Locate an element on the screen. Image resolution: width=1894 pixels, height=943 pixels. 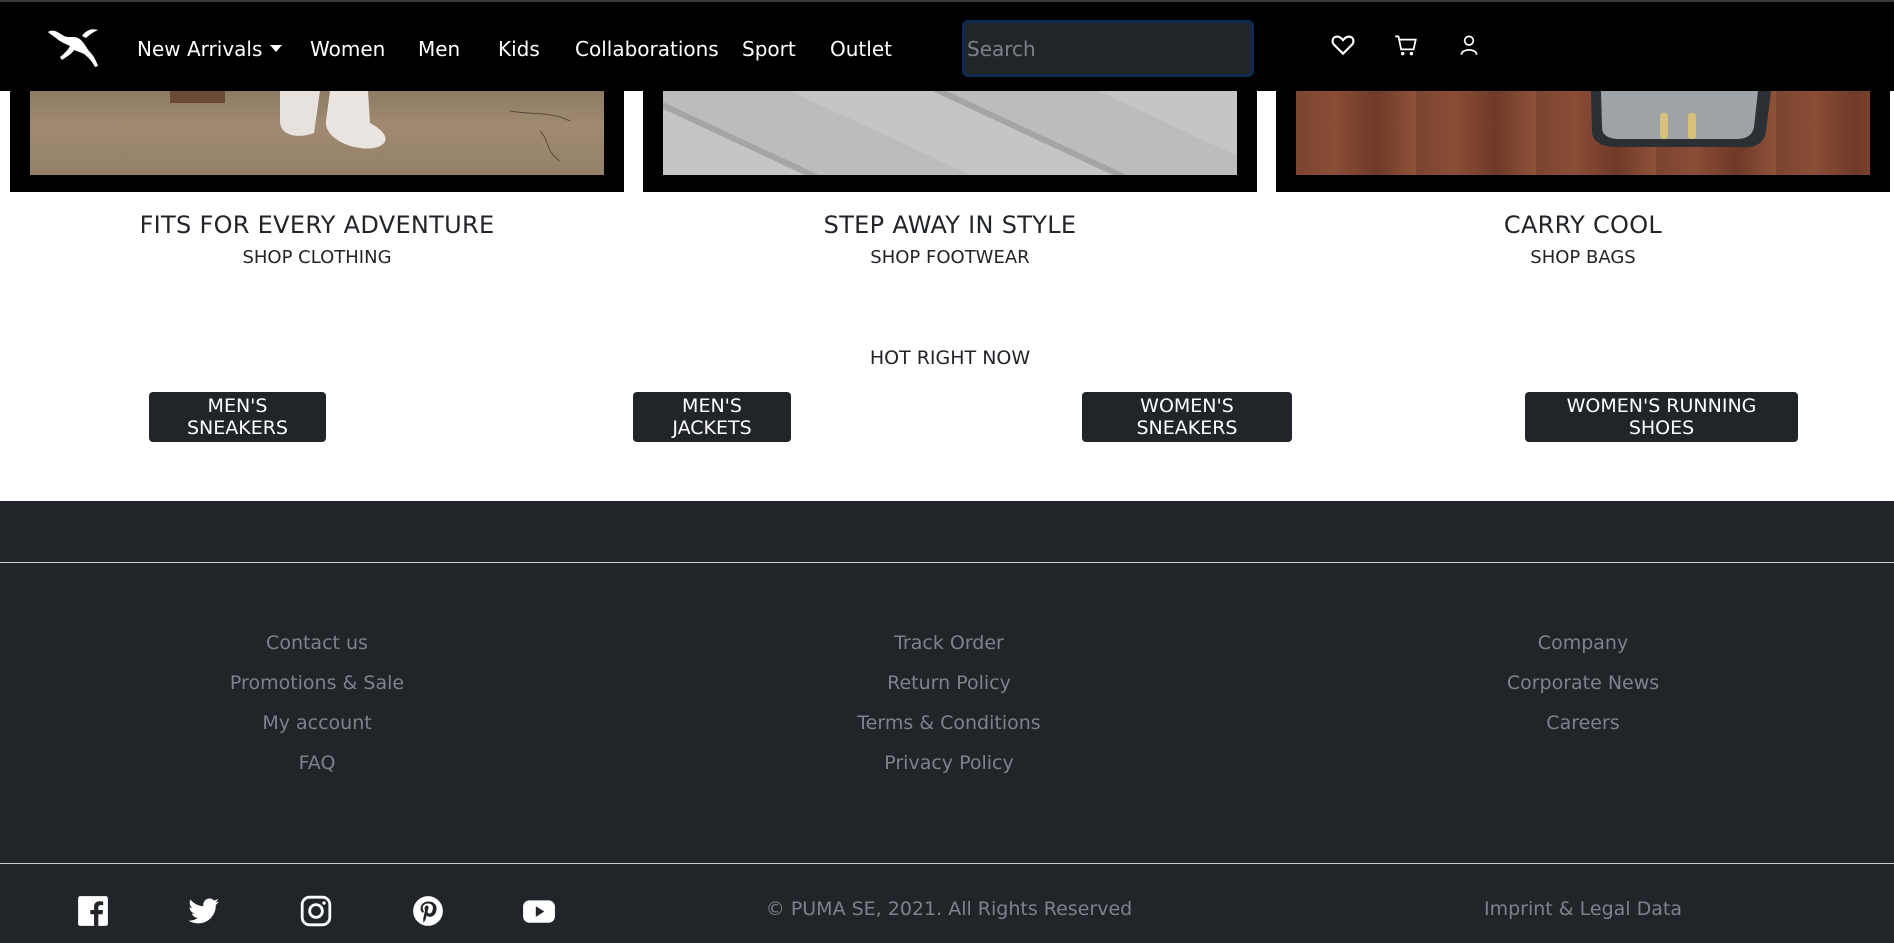
womens-sneakers-button: WOMEN'S SNEAKERS is located at coordinates (1187, 417).